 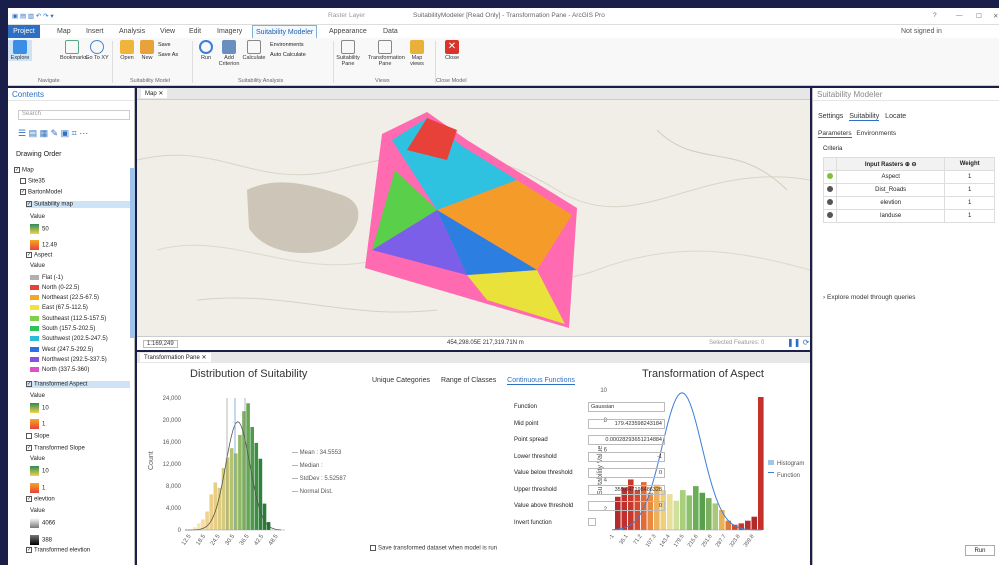 What do you see at coordinates (164, 45) in the screenshot?
I see `save-button: Save` at bounding box center [164, 45].